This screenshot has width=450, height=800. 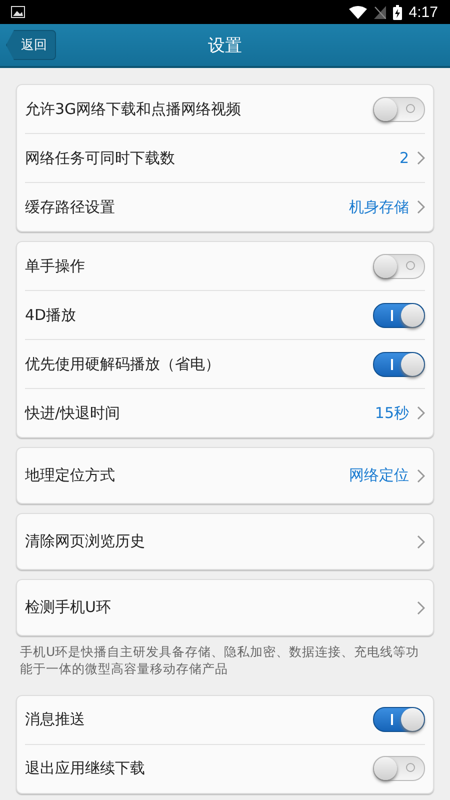 I want to click on setting-label: 快进/快退时间, so click(x=73, y=413).